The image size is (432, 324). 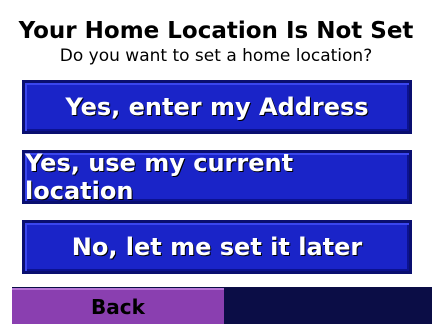 What do you see at coordinates (216, 56) in the screenshot?
I see `page-subtitle: Do you want to set a home location?` at bounding box center [216, 56].